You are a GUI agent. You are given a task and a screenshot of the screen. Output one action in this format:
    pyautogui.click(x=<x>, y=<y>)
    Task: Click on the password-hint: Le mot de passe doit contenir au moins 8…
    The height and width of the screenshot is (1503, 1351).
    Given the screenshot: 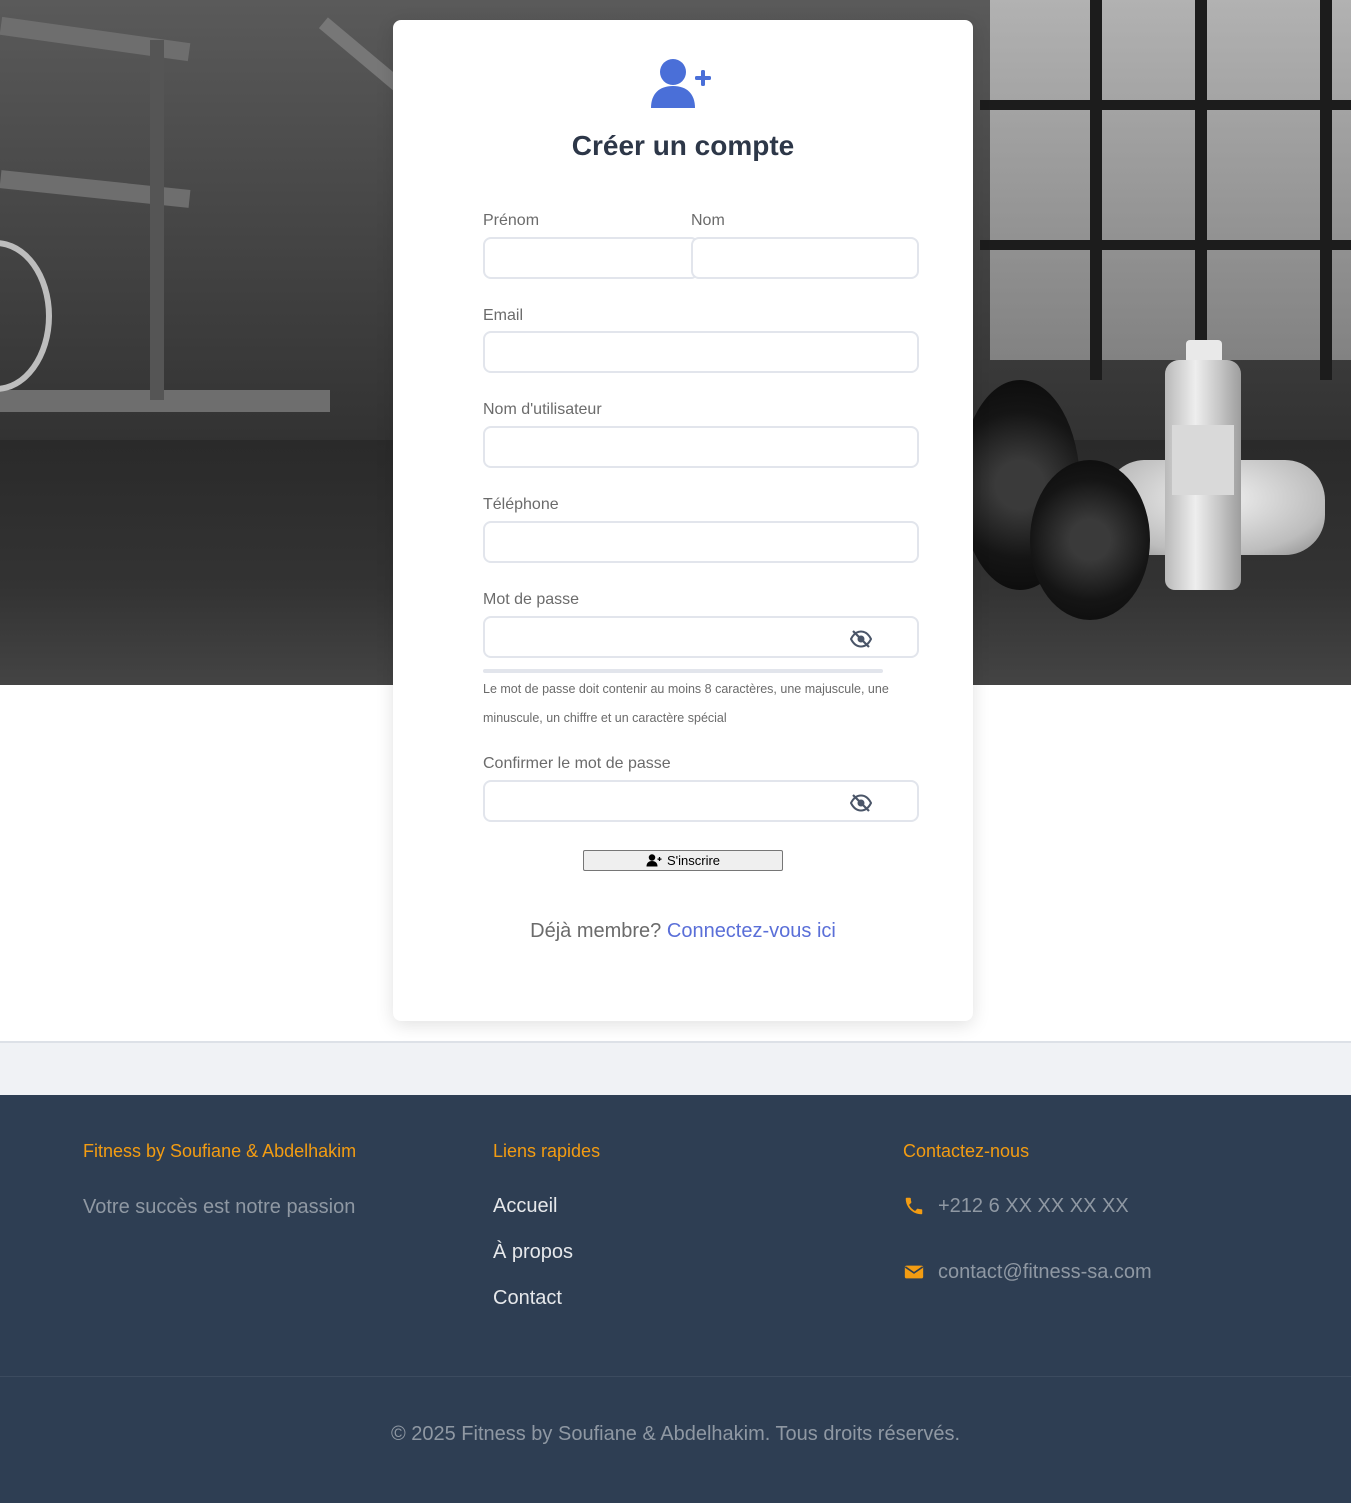 What is the action you would take?
    pyautogui.click(x=686, y=703)
    